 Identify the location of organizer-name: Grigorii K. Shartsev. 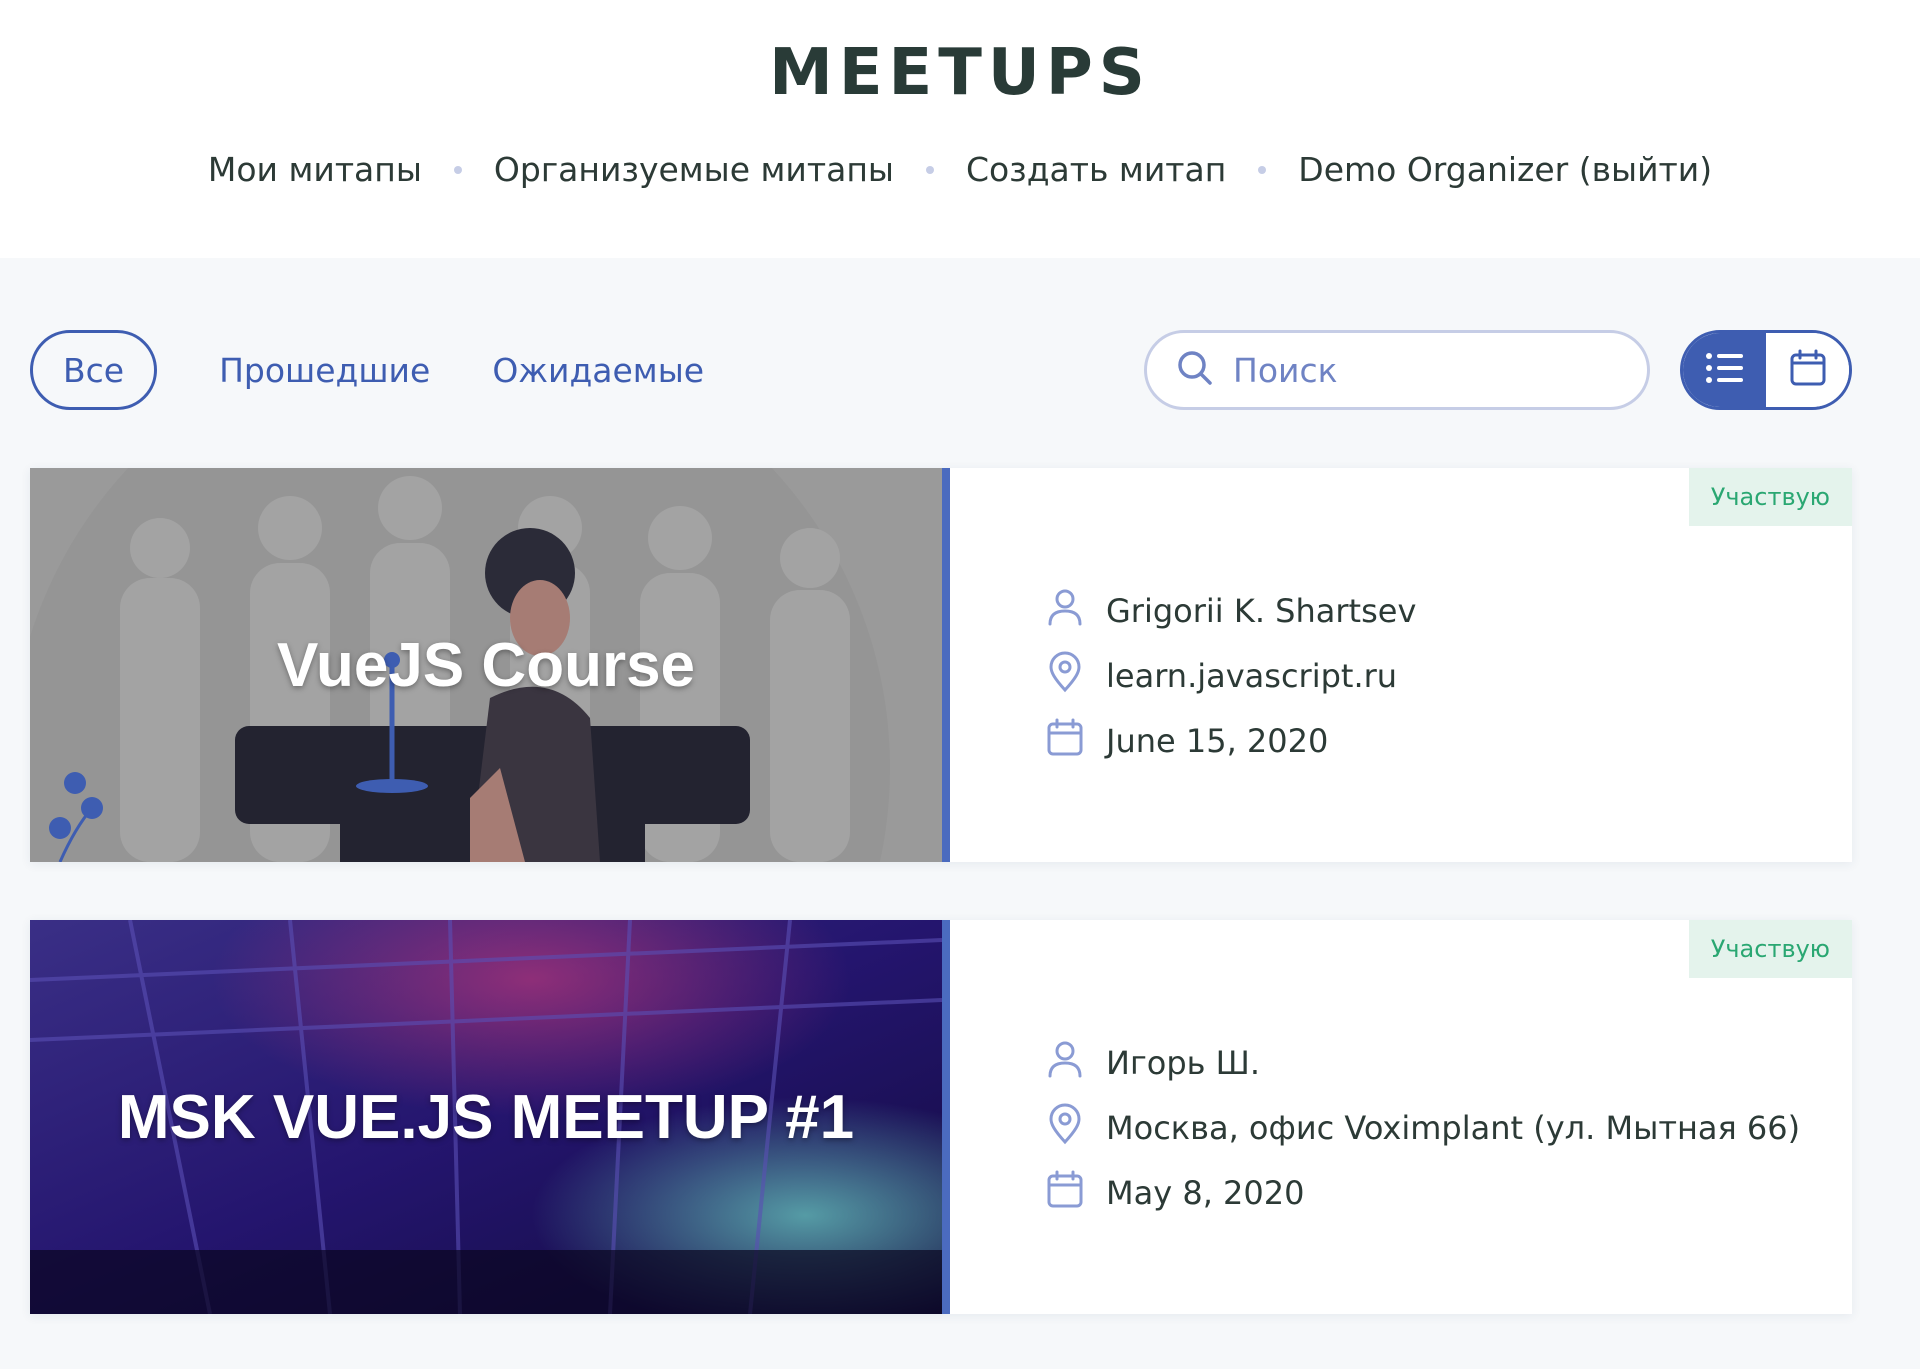
(1261, 610).